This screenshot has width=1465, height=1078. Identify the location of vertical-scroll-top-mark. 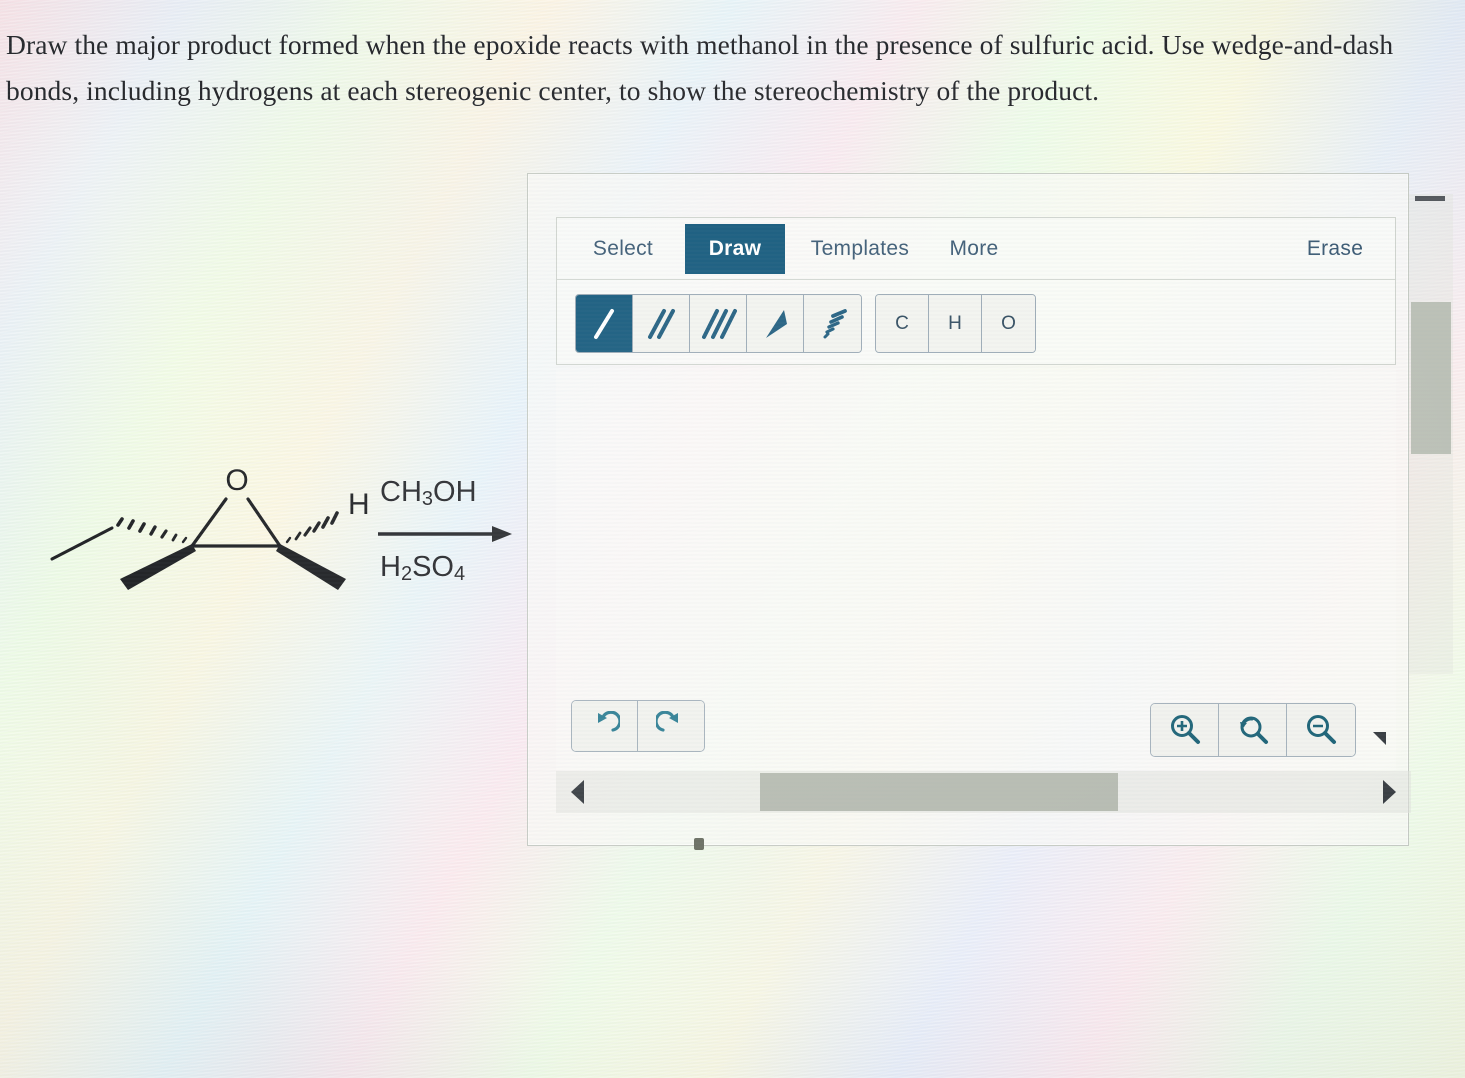
(1430, 198).